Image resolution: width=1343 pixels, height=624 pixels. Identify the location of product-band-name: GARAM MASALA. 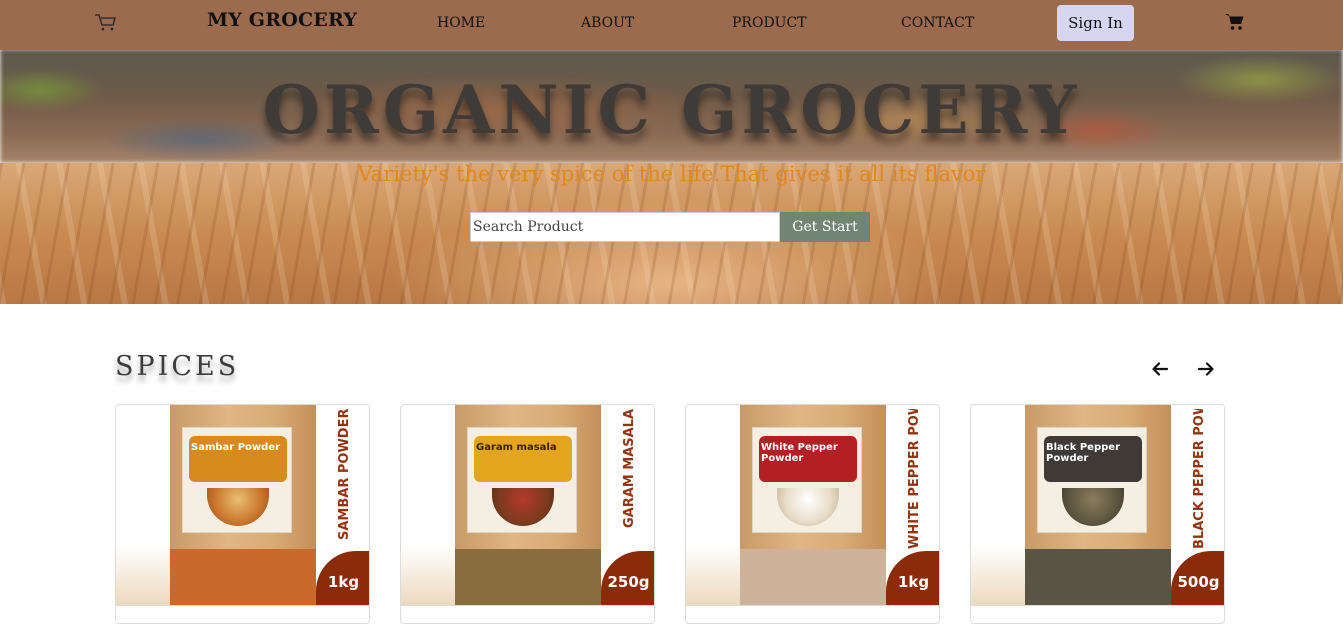
(629, 469).